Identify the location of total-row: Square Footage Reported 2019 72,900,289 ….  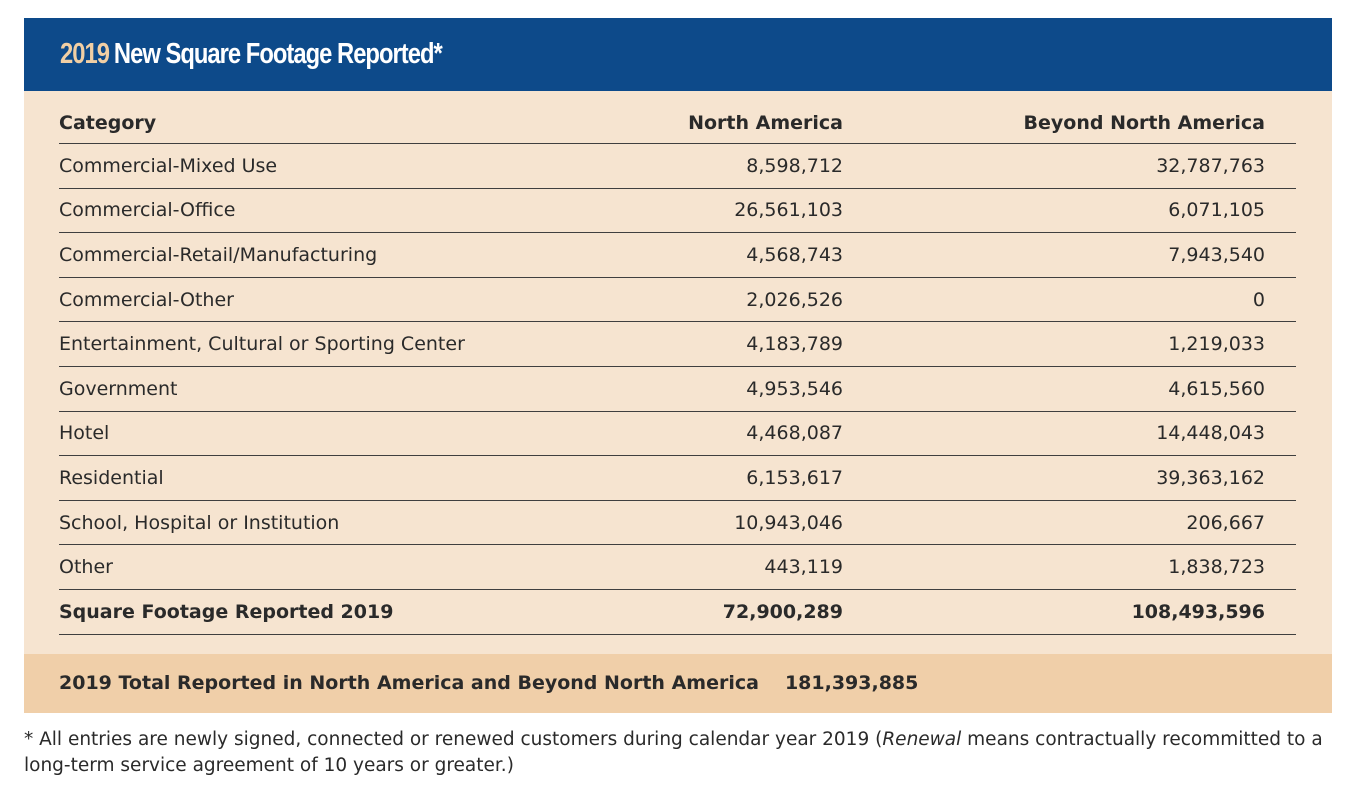
(677, 612).